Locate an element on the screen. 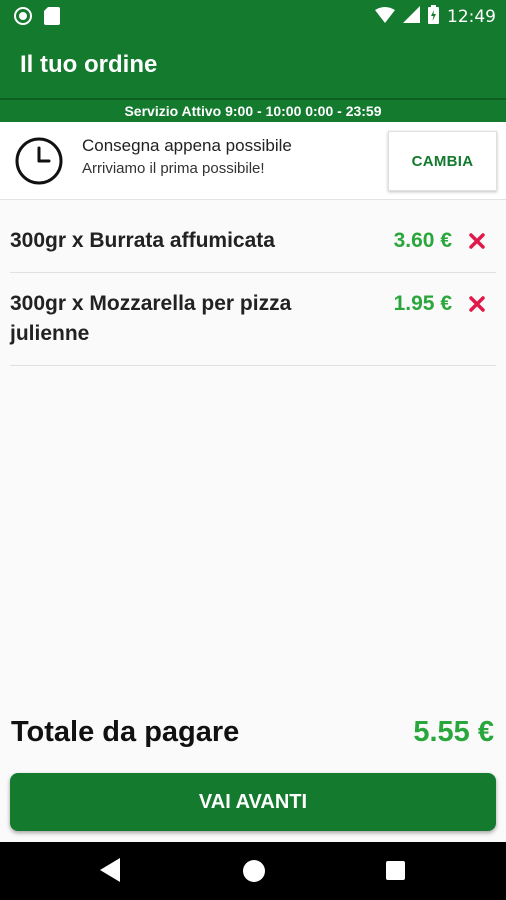 The height and width of the screenshot is (900, 506). change-delivery-button: CAMBIA is located at coordinates (442, 161).